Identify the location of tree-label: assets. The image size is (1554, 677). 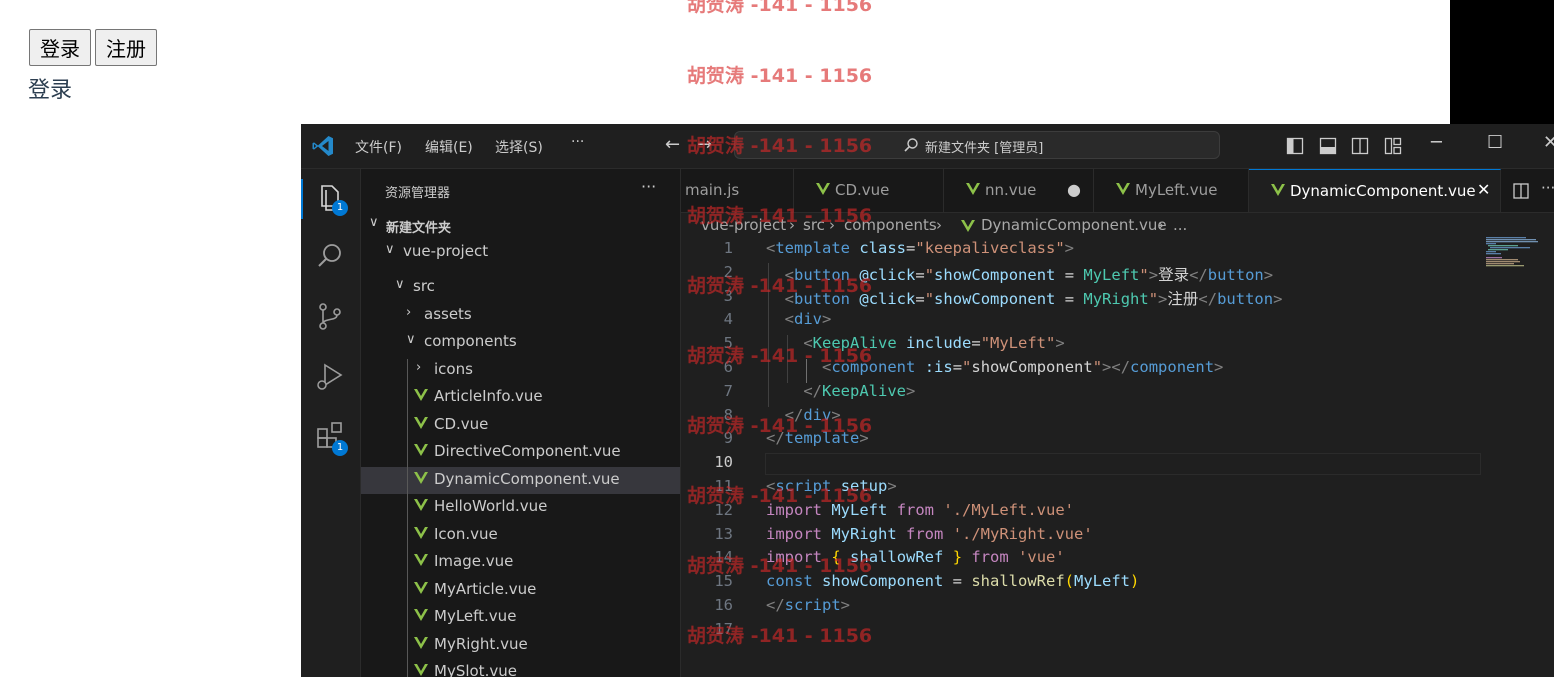
(448, 313).